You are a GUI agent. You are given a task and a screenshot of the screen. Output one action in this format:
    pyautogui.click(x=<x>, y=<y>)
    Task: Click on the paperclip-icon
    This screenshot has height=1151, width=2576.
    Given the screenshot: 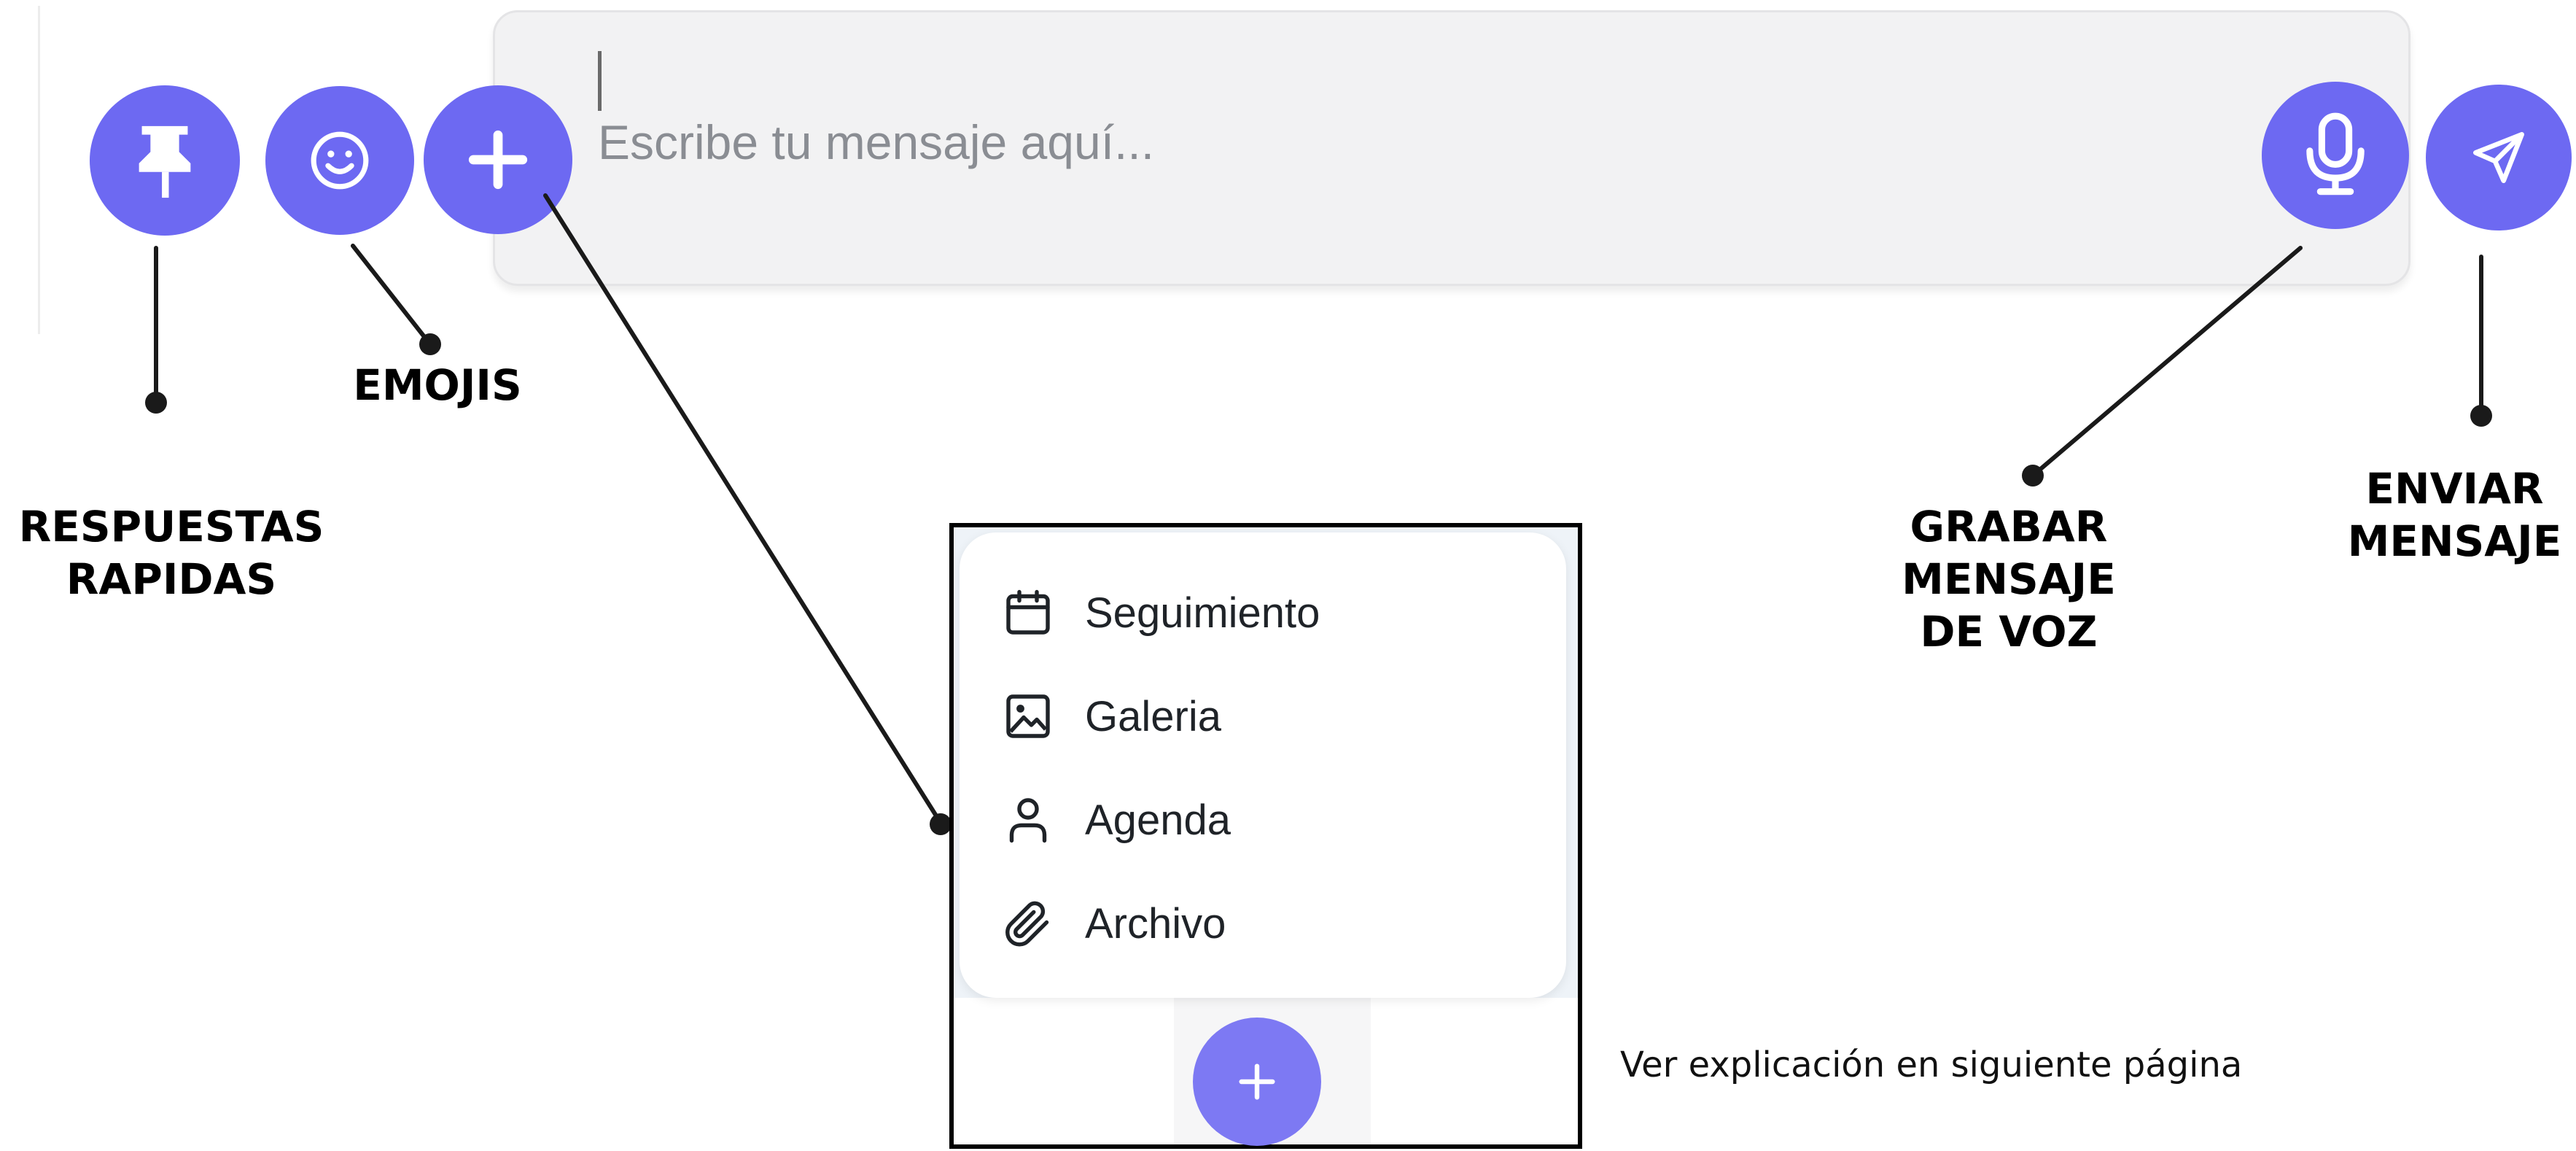 What is the action you would take?
    pyautogui.click(x=1028, y=924)
    